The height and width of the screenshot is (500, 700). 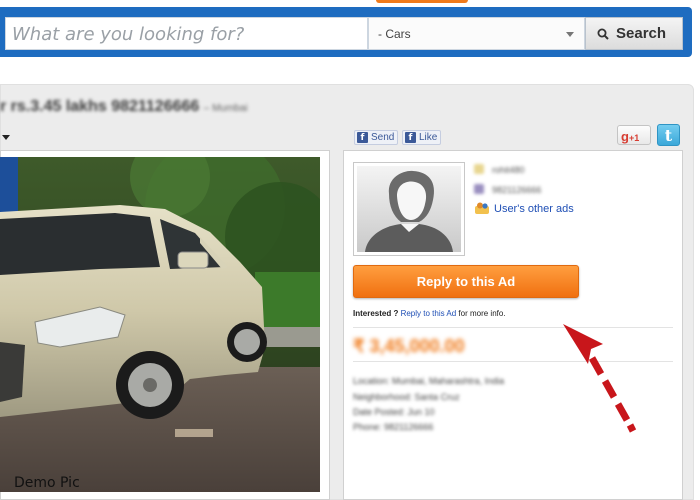 What do you see at coordinates (383, 137) in the screenshot?
I see `send-label: Send` at bounding box center [383, 137].